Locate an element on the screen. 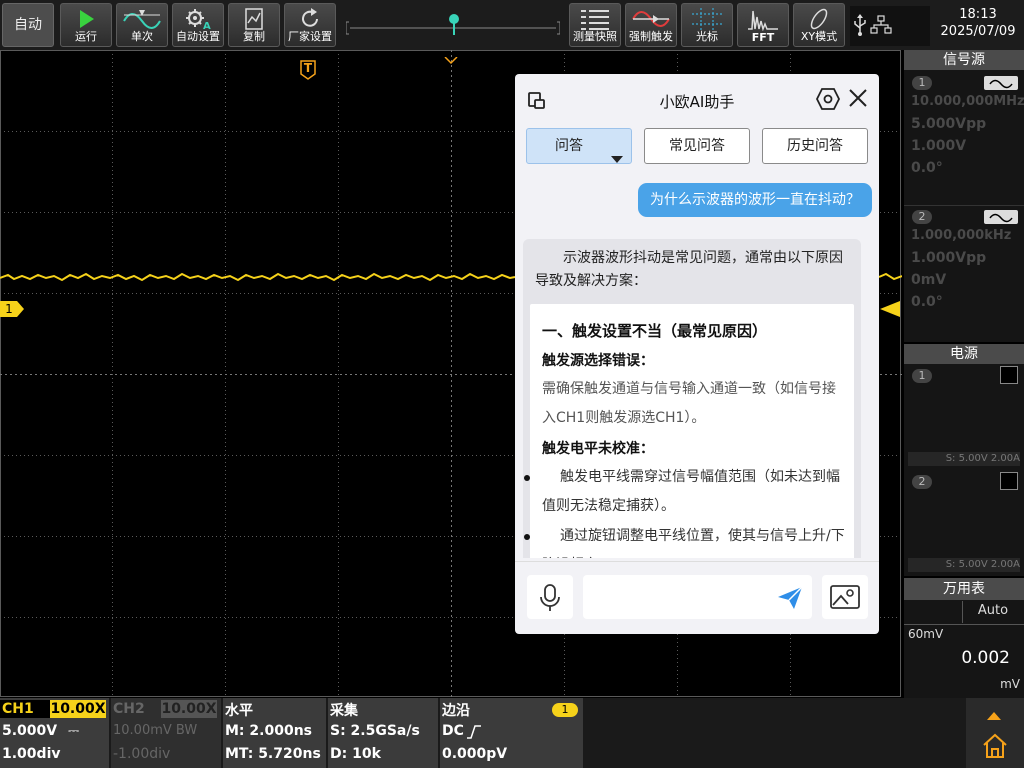  source1-offset: 1.000V is located at coordinates (939, 146).